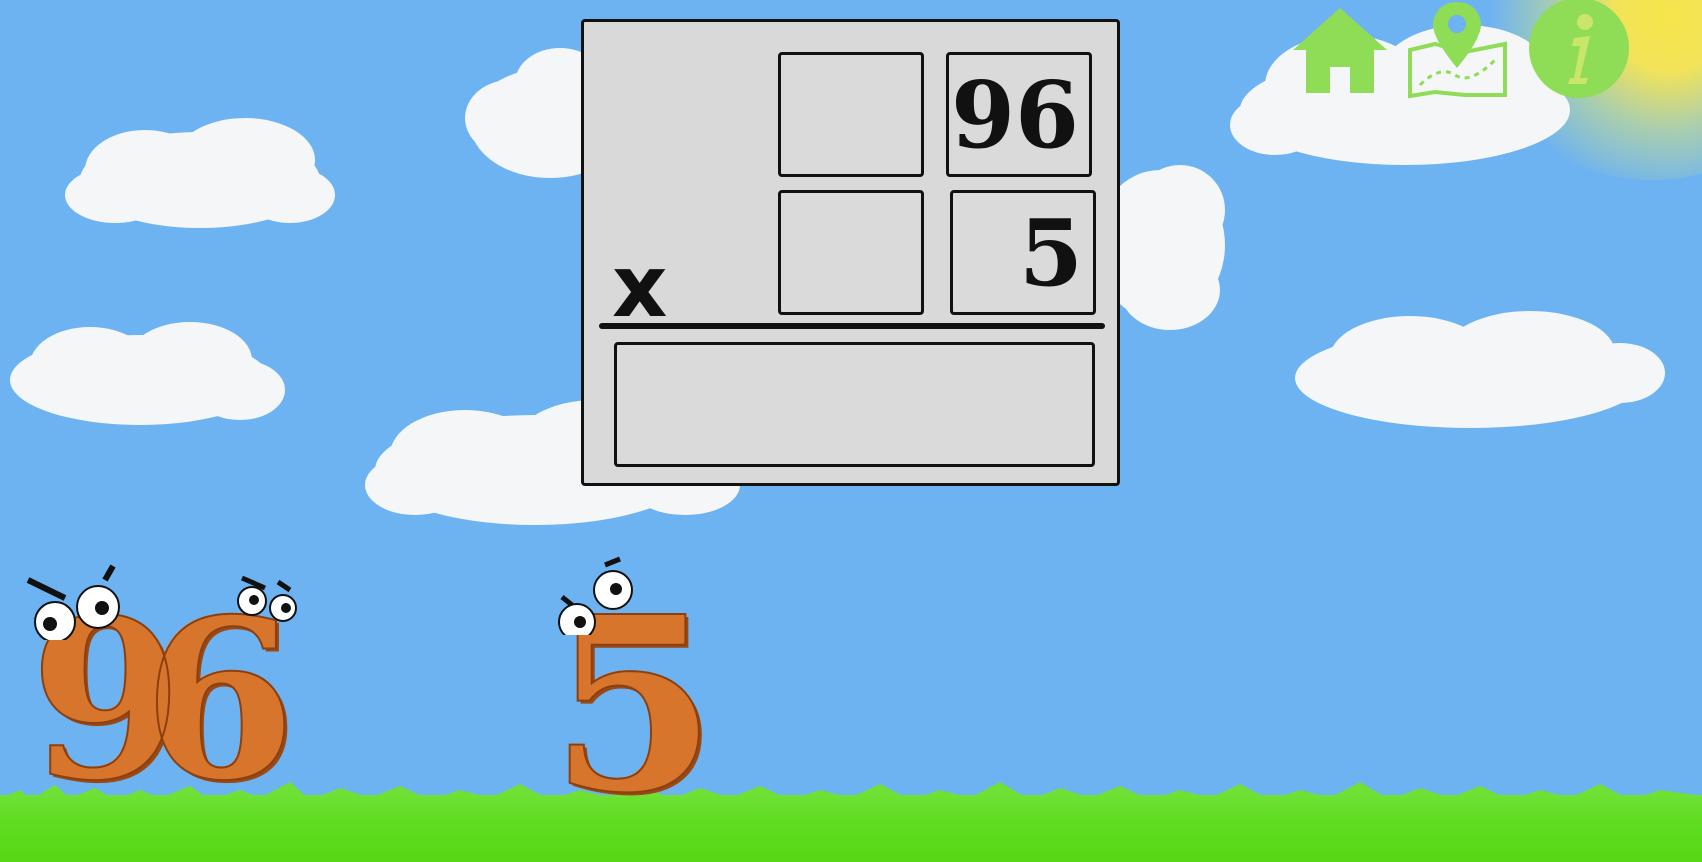 The width and height of the screenshot is (1702, 862). What do you see at coordinates (1579, 50) in the screenshot?
I see `info-icon` at bounding box center [1579, 50].